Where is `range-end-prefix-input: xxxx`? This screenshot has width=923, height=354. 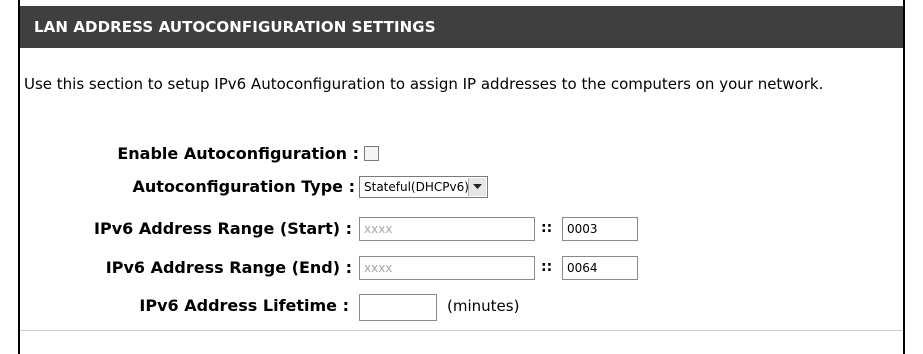
range-end-prefix-input: xxxx is located at coordinates (447, 268).